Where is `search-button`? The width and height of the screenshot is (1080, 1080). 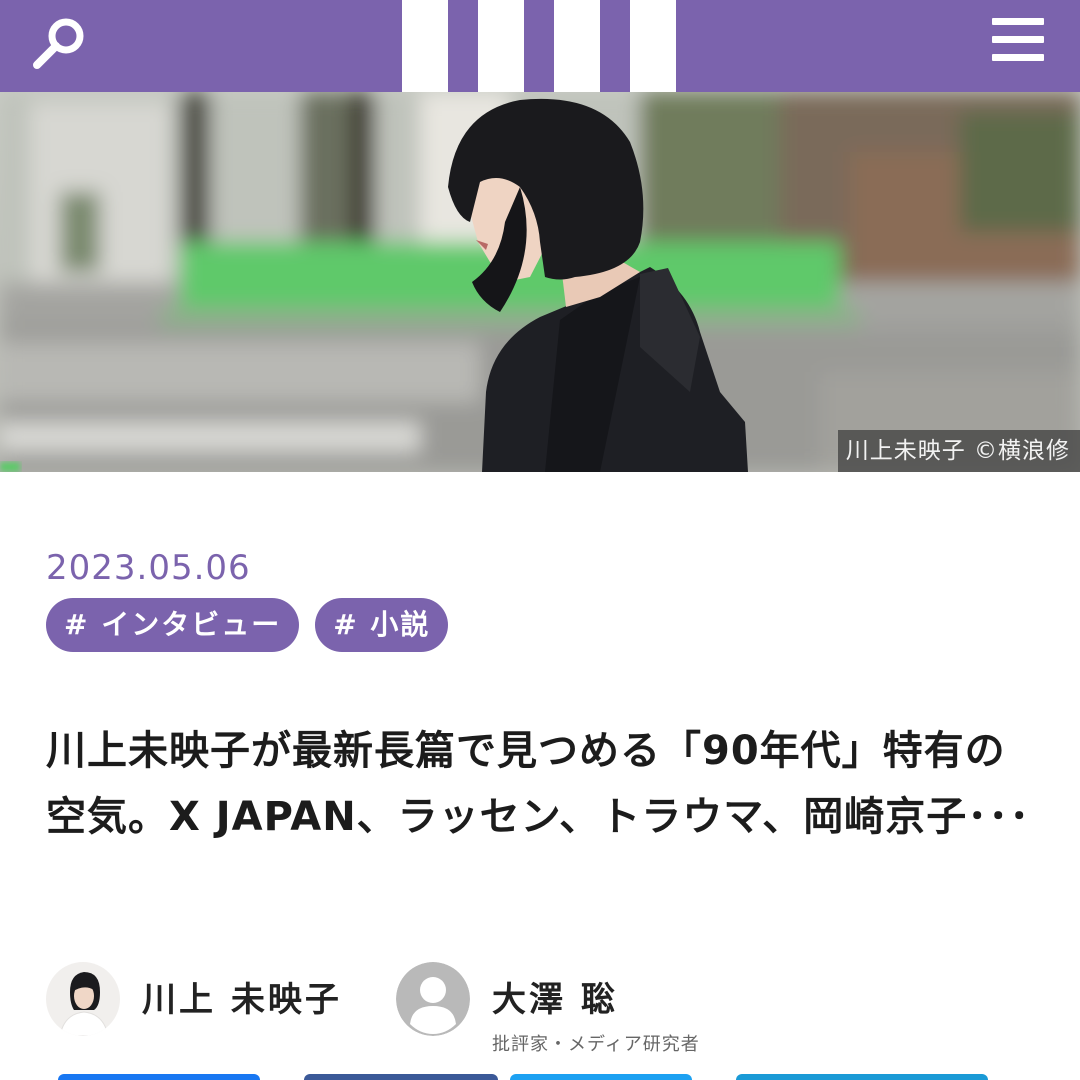
search-button is located at coordinates (60, 44).